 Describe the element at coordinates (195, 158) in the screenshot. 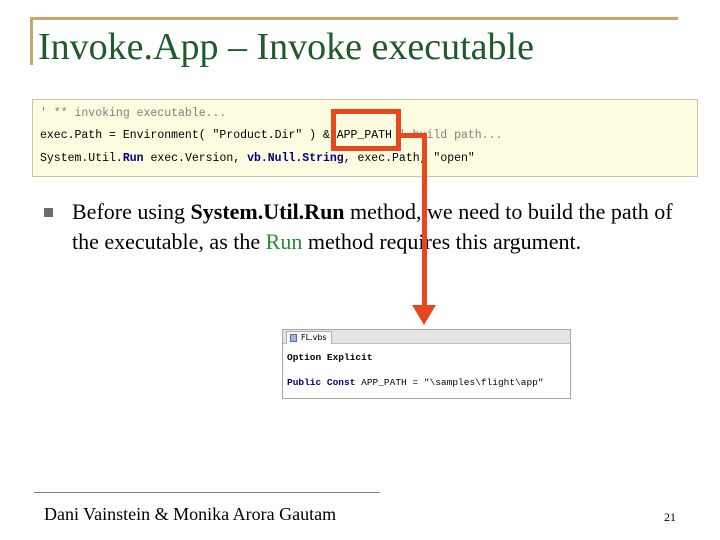

I see `code-text: exec.Version,` at that location.